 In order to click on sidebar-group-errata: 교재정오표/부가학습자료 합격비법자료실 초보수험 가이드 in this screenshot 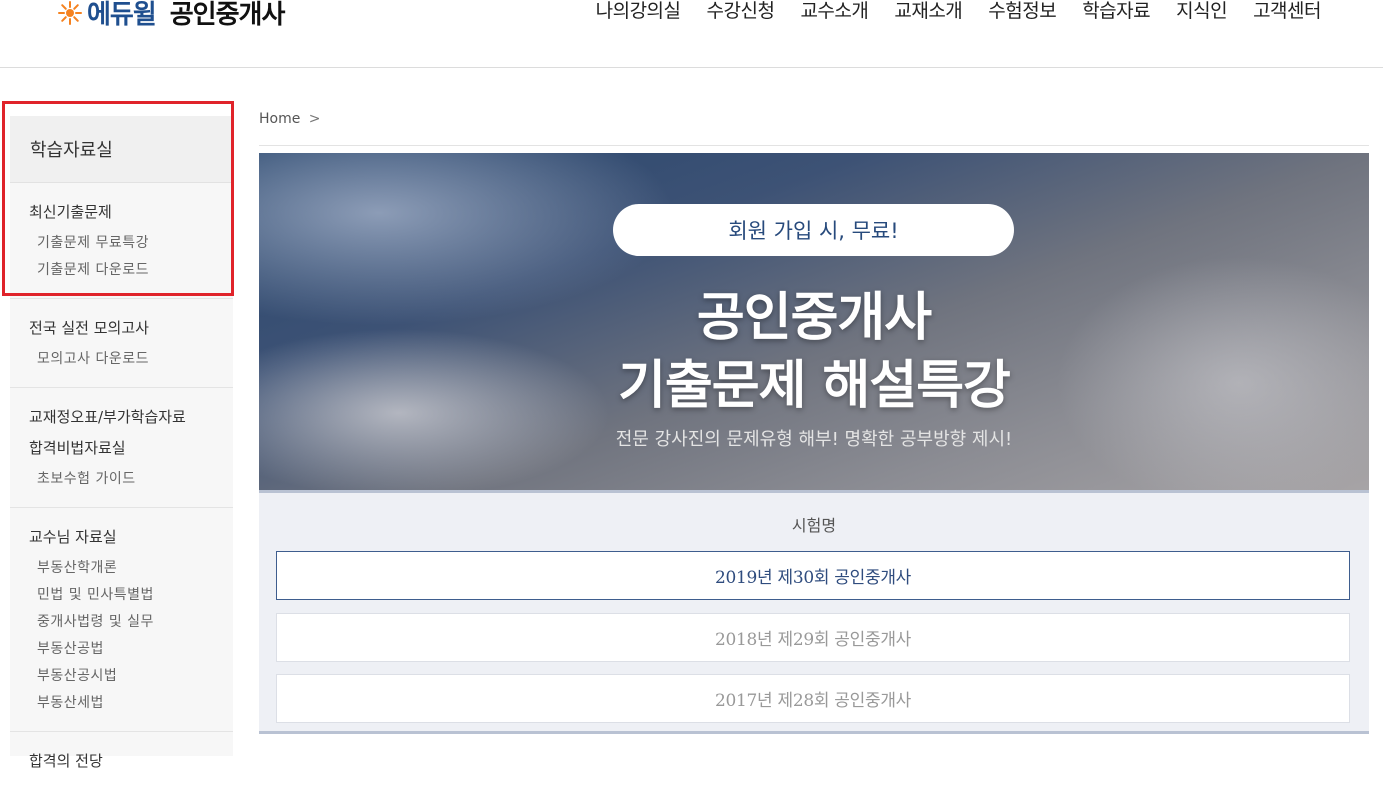, I will do `click(121, 448)`.